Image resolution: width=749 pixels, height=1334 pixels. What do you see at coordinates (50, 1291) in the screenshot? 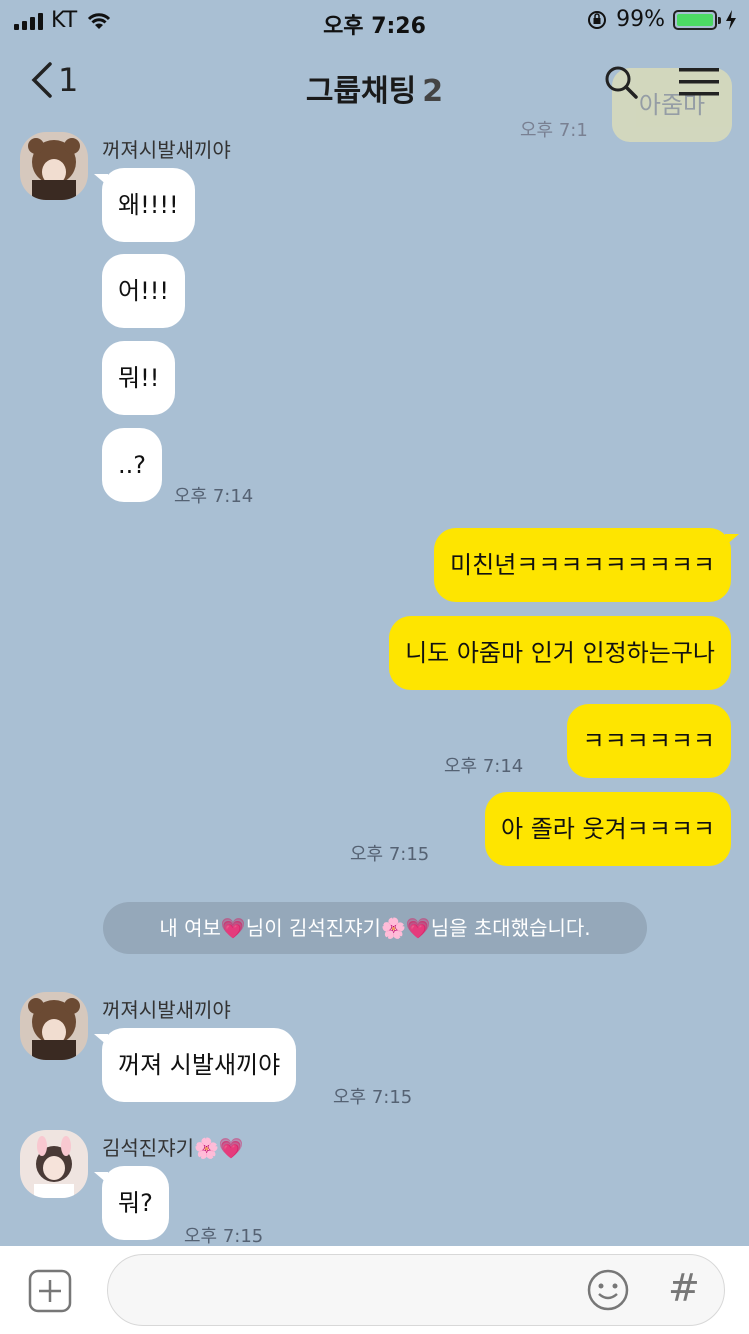
I see `plus-icon` at bounding box center [50, 1291].